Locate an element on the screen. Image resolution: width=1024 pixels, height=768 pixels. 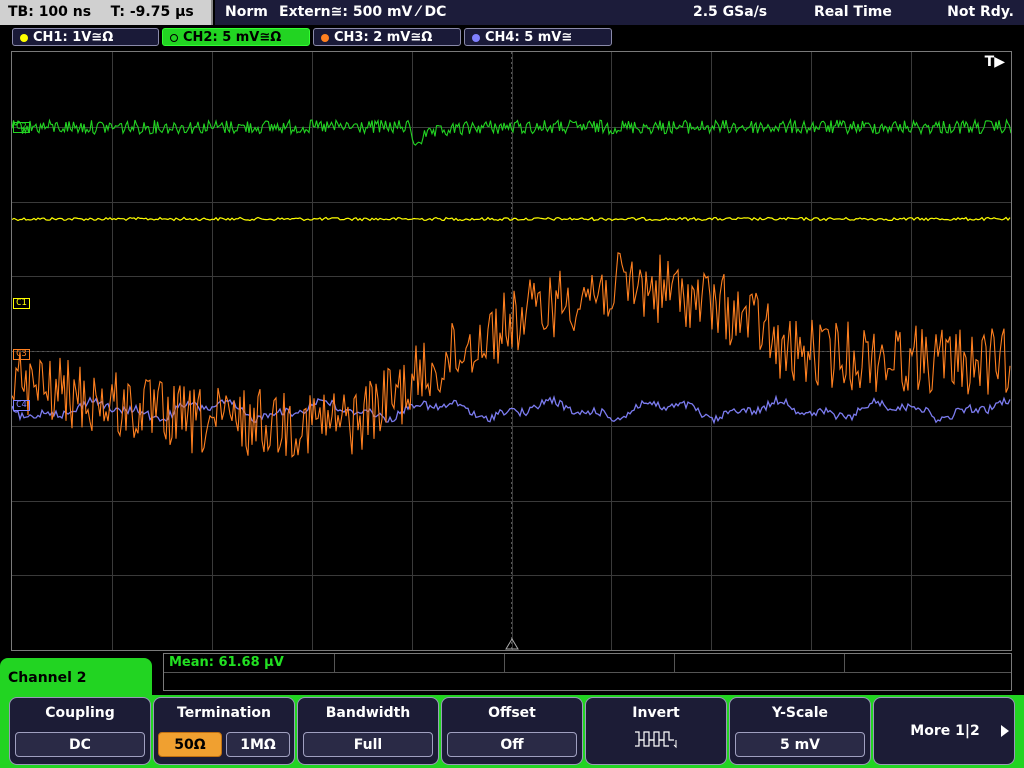
measurement-divider is located at coordinates (587, 672).